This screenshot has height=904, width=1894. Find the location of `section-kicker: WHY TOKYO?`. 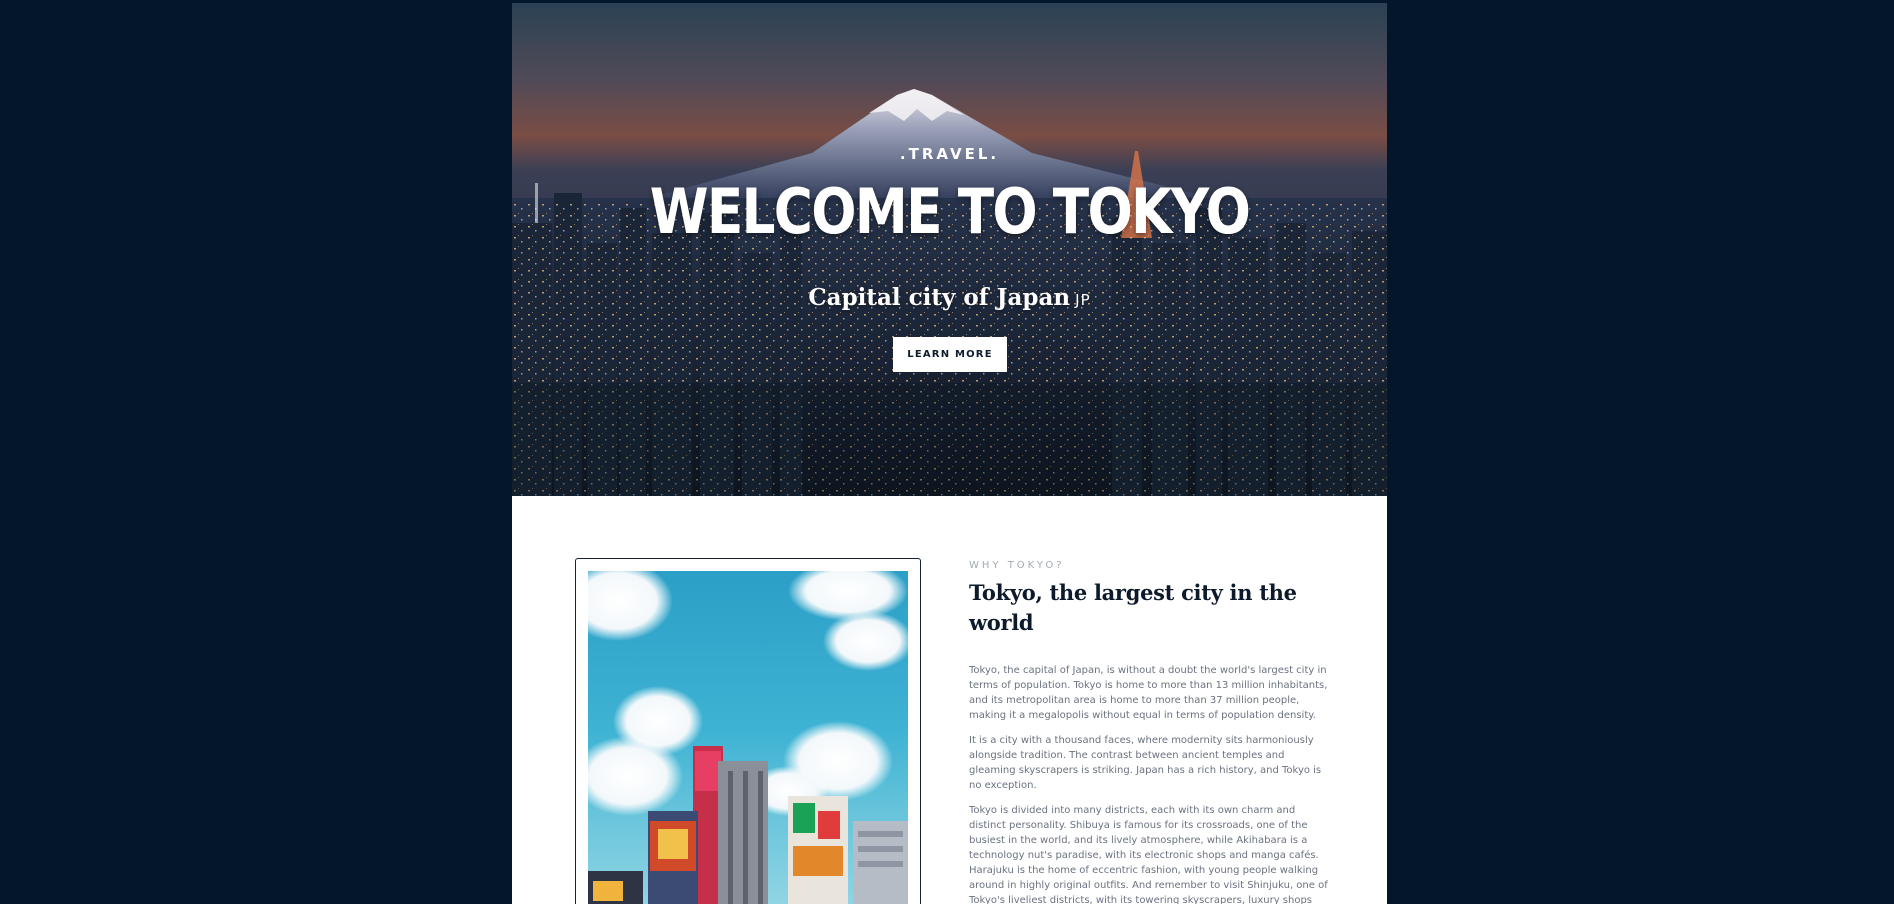

section-kicker: WHY TOKYO? is located at coordinates (1017, 565).